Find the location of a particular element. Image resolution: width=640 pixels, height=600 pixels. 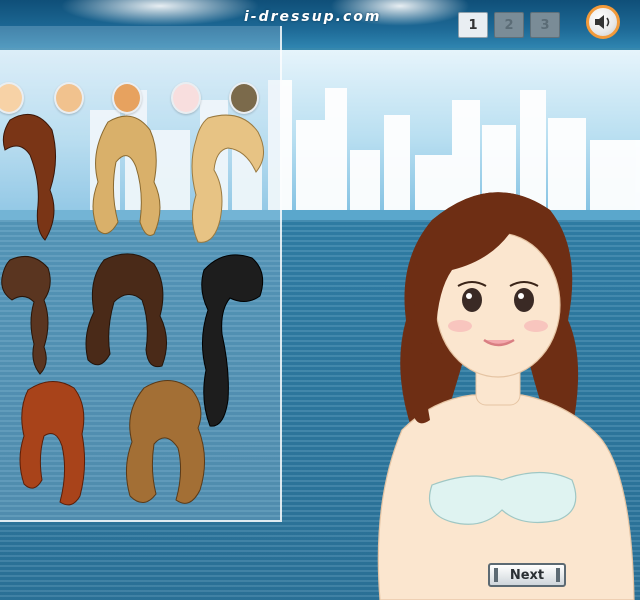

doll-right-eye is located at coordinates (524, 300).